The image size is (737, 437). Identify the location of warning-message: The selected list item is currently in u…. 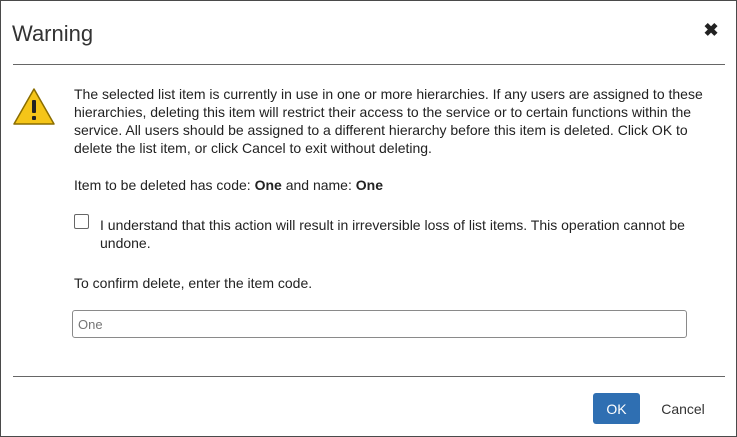
(388, 121).